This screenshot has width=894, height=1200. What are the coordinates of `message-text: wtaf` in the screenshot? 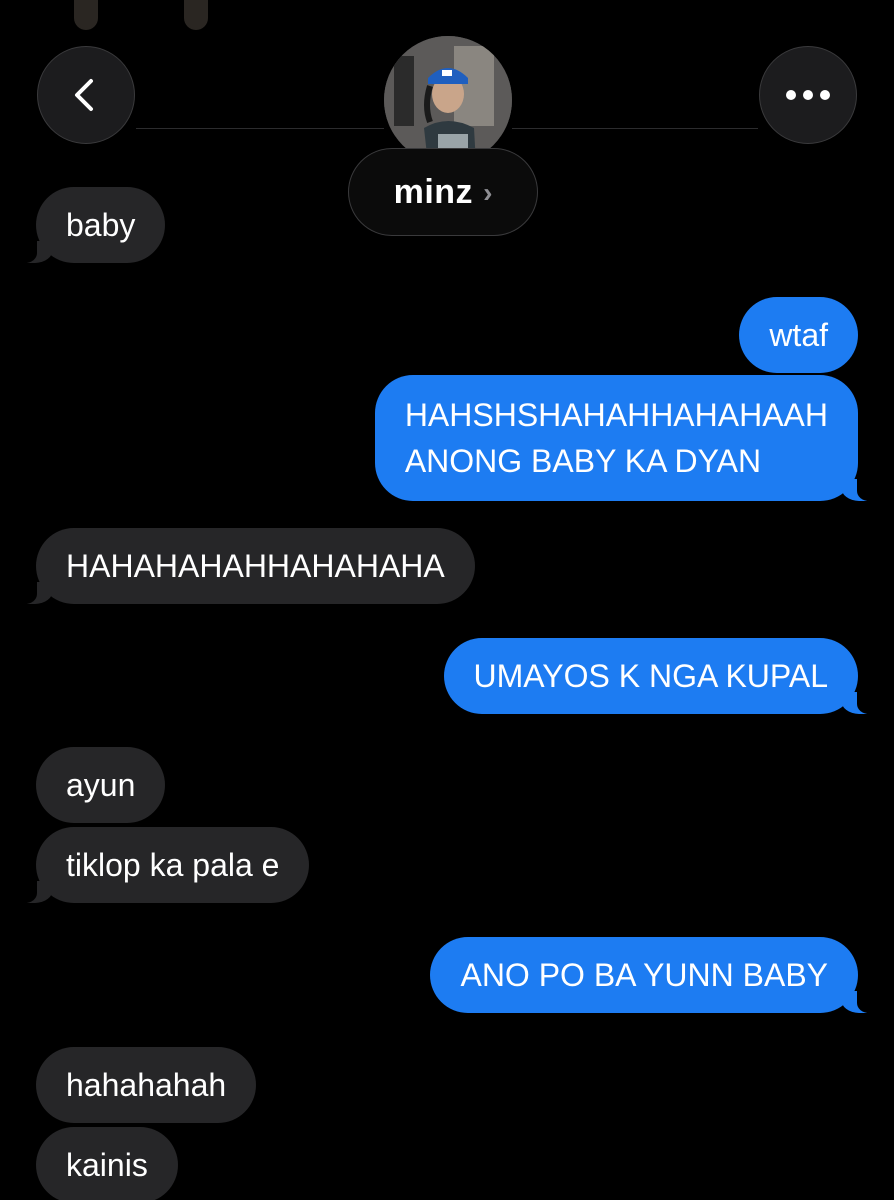 It's located at (798, 335).